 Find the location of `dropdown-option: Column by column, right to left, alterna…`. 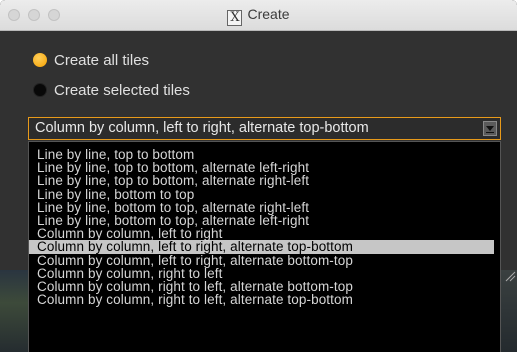

dropdown-option: Column by column, right to left, alterna… is located at coordinates (264, 300).